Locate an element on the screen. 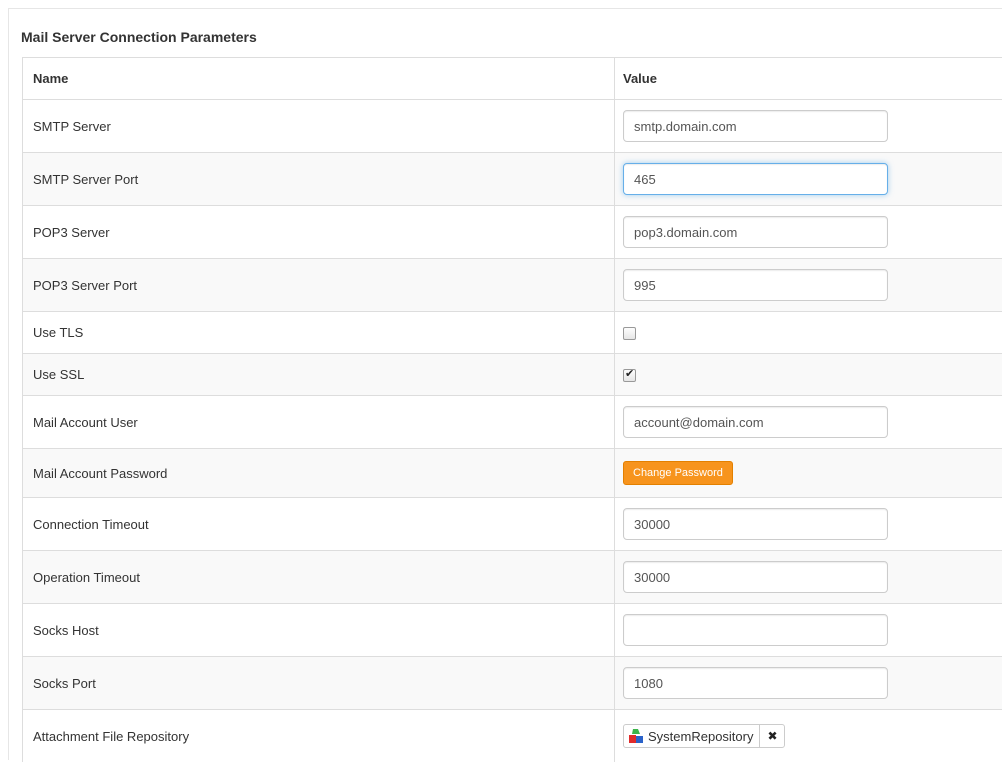 The height and width of the screenshot is (762, 1002). use-ssl-checkbox is located at coordinates (629, 375).